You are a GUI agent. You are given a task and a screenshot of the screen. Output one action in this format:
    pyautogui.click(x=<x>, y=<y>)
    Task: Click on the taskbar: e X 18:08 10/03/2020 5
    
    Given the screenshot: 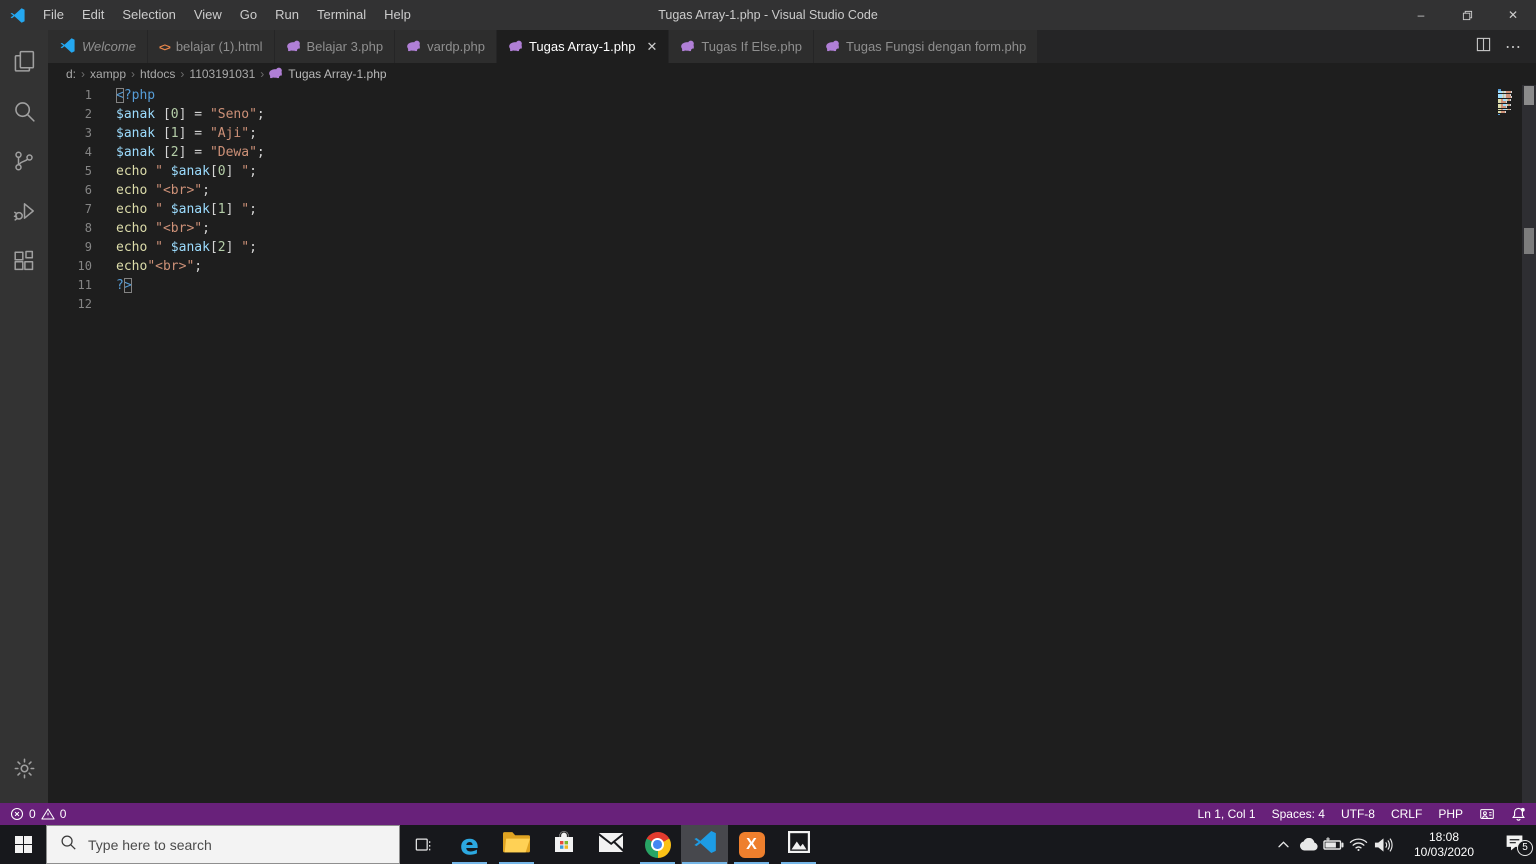 What is the action you would take?
    pyautogui.click(x=768, y=844)
    